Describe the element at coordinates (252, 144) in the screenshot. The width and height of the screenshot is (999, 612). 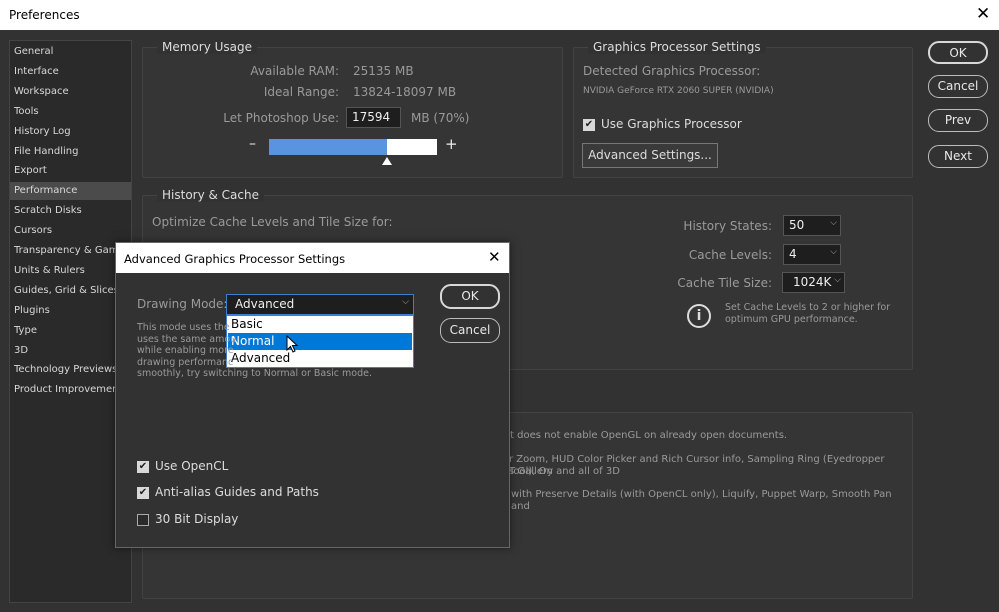
I see `decrease-button: –` at that location.